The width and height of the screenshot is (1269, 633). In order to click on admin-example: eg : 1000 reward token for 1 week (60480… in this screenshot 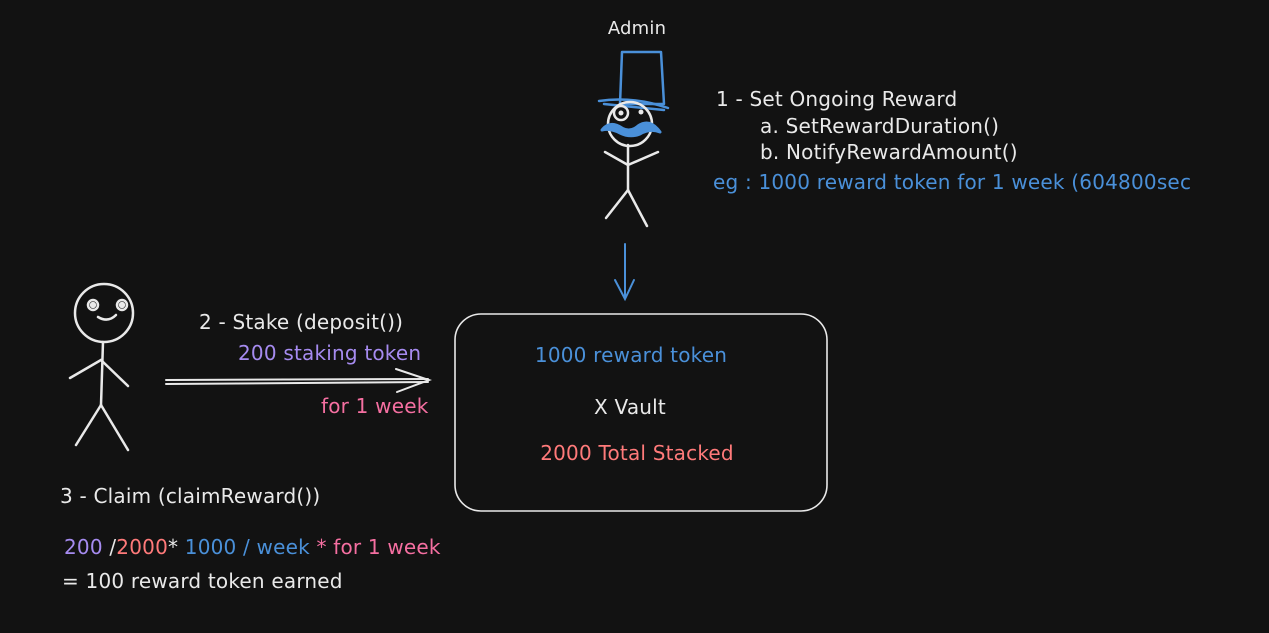, I will do `click(952, 182)`.